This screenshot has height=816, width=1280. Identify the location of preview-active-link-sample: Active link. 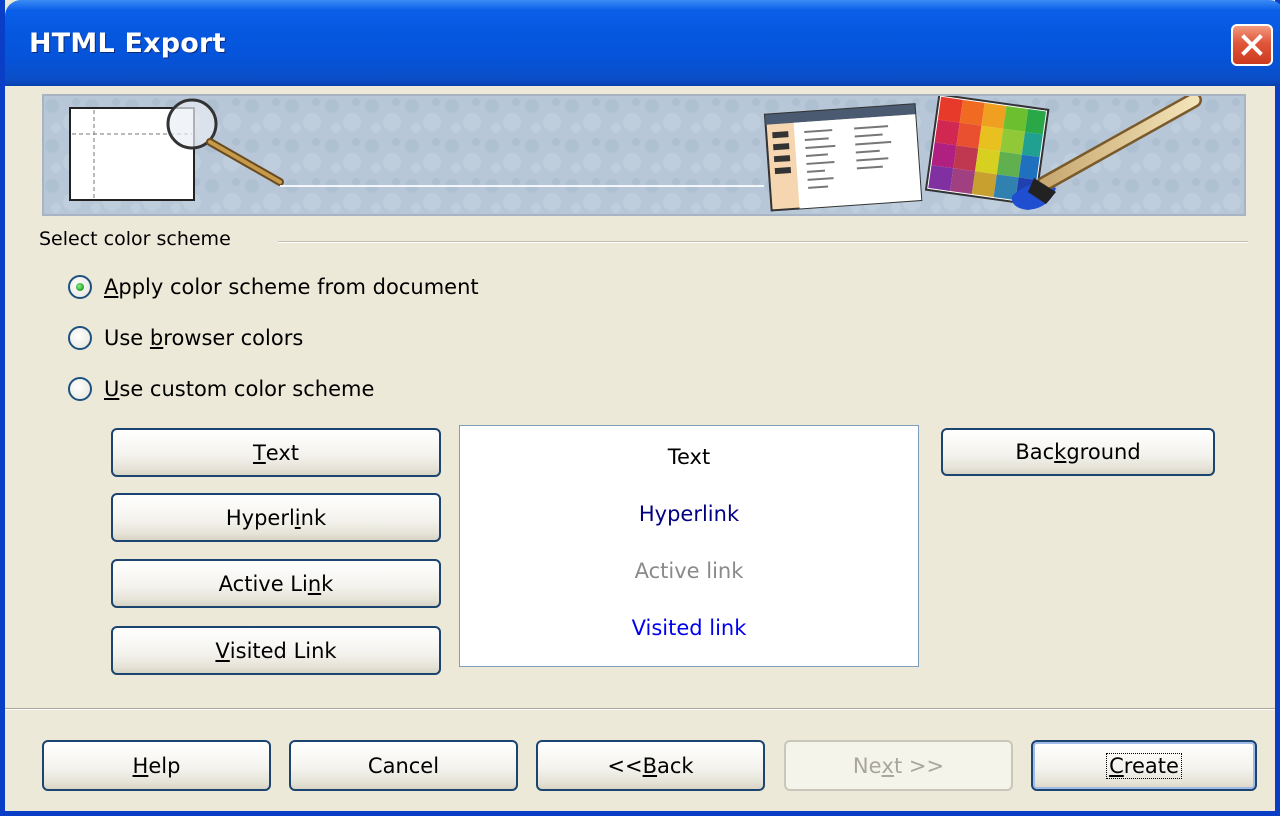
(689, 571).